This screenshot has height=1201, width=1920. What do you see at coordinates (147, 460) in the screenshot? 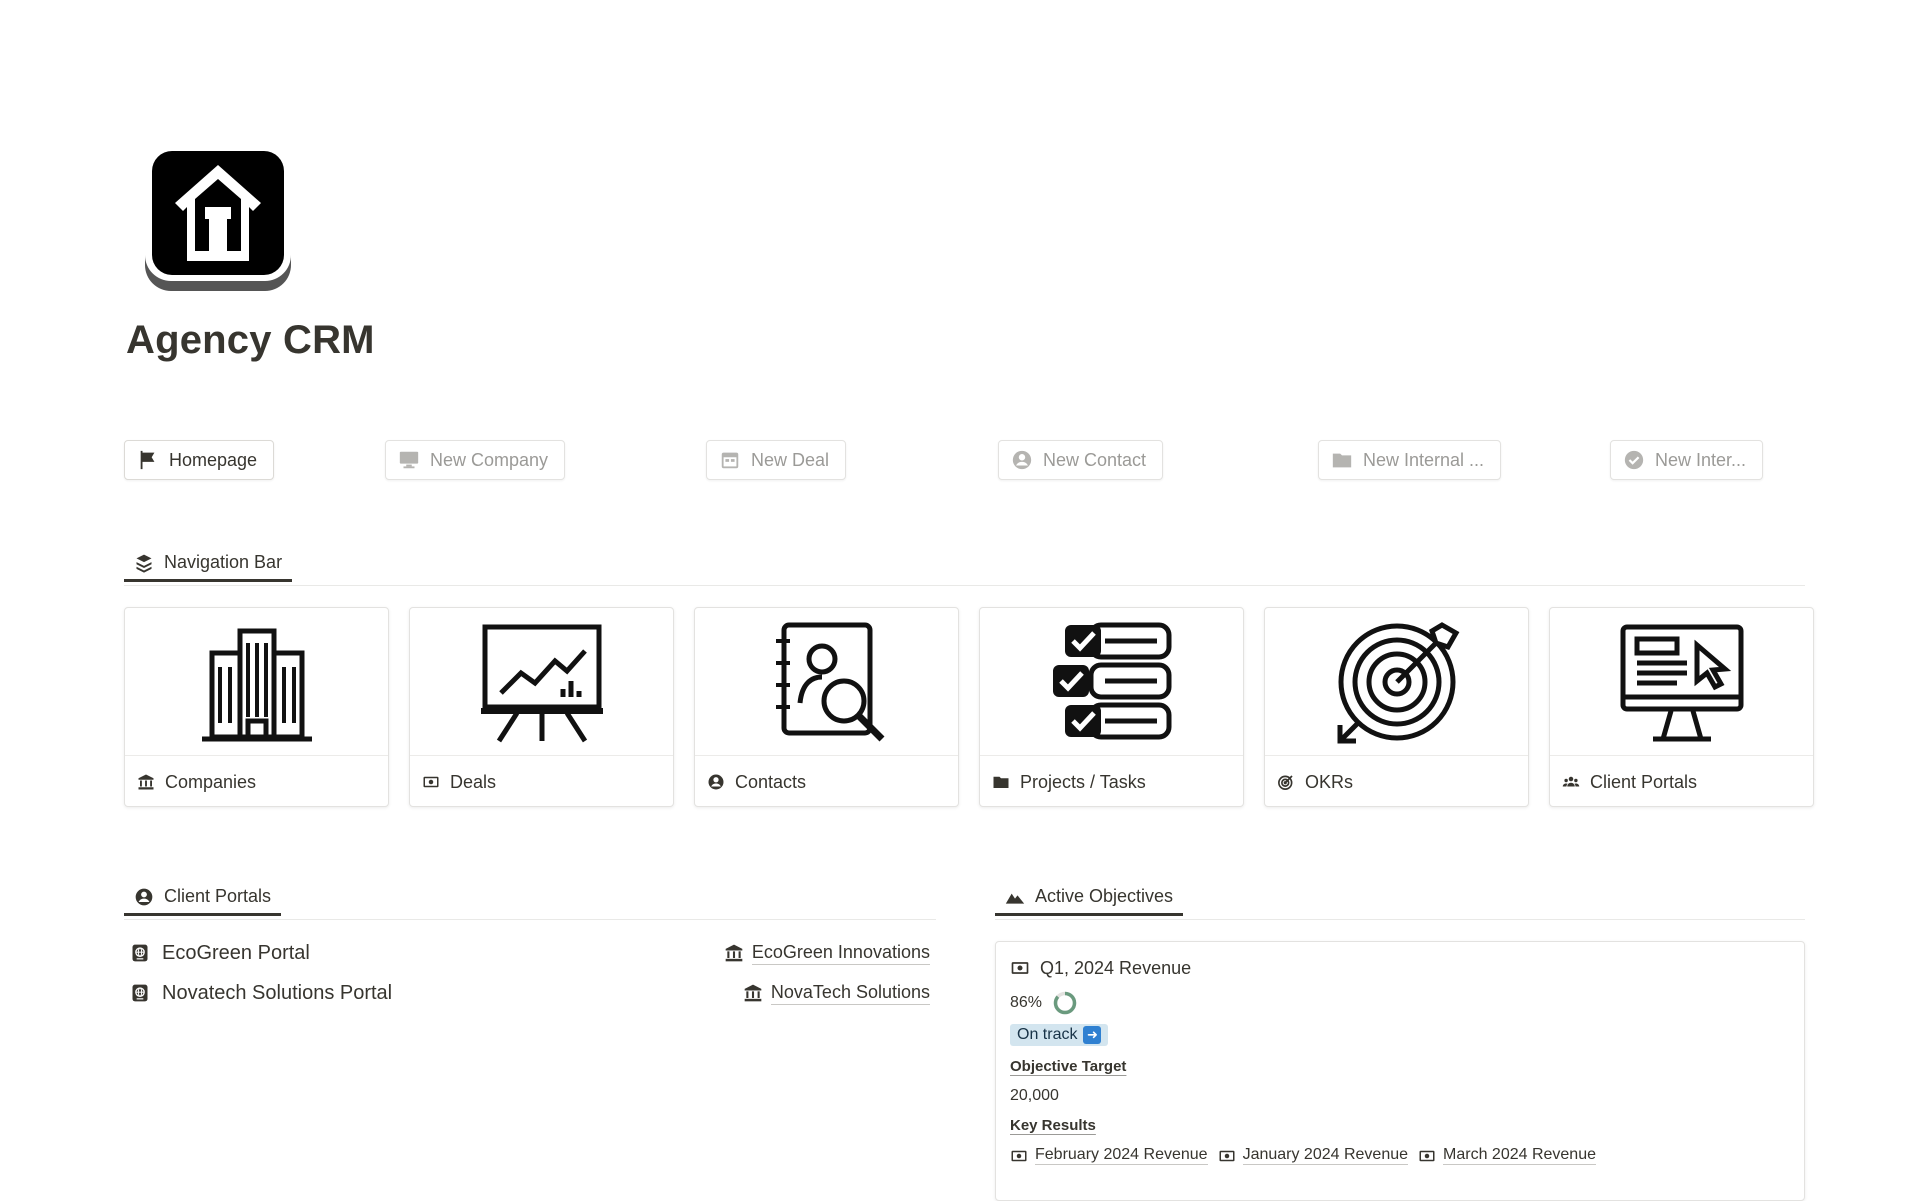
I see `flag-icon` at bounding box center [147, 460].